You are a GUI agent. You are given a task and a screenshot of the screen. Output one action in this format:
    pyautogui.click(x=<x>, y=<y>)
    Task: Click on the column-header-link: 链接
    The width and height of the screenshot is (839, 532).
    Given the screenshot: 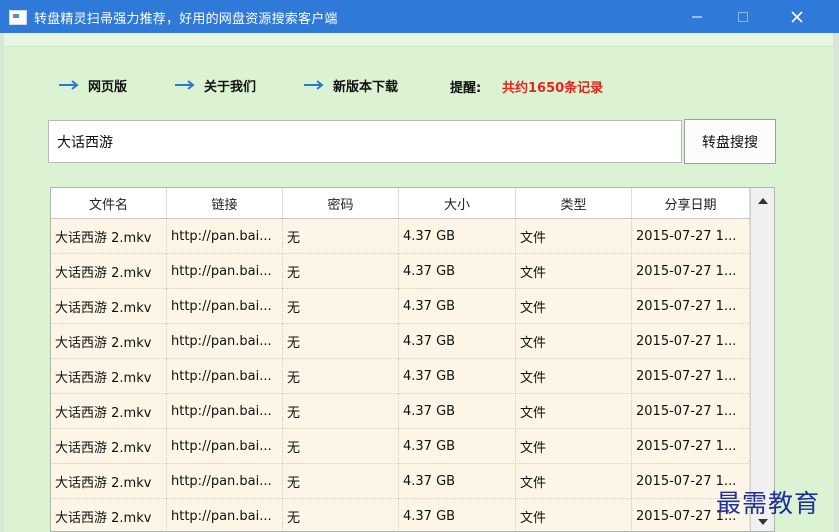 What is the action you would take?
    pyautogui.click(x=225, y=203)
    